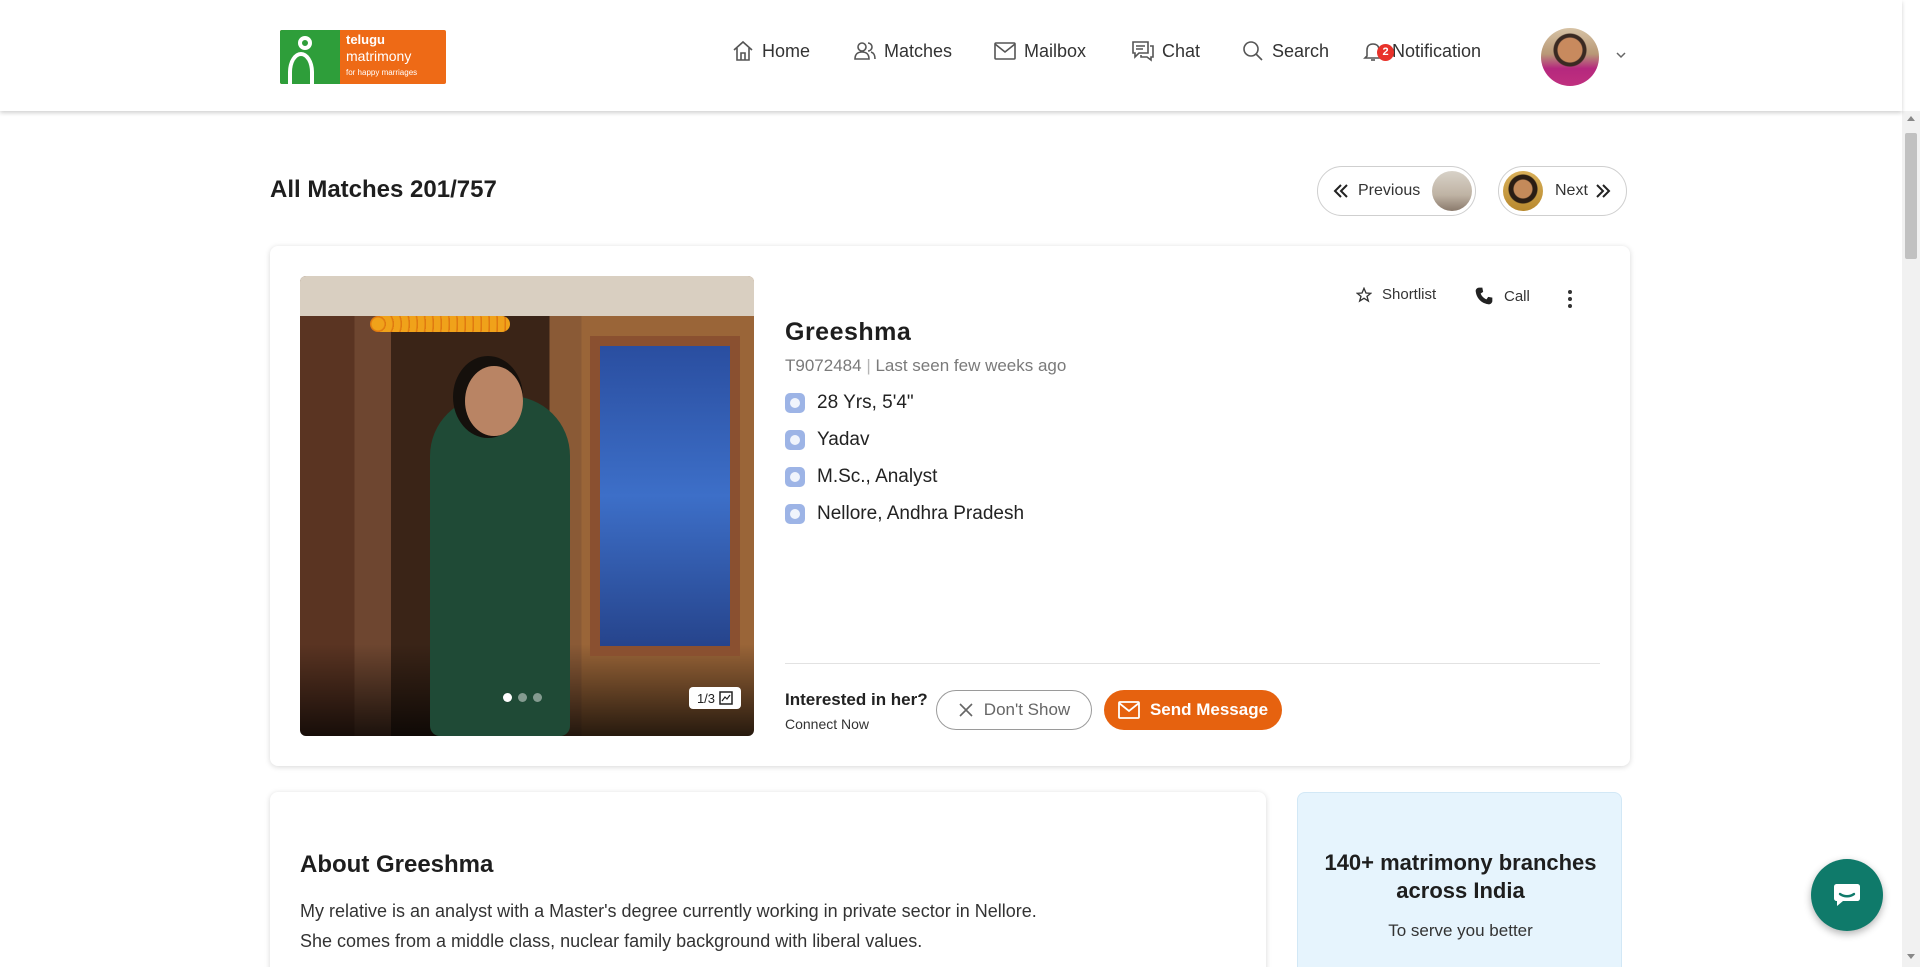 The width and height of the screenshot is (1920, 967). I want to click on nav-chat-label: Chat, so click(1181, 50).